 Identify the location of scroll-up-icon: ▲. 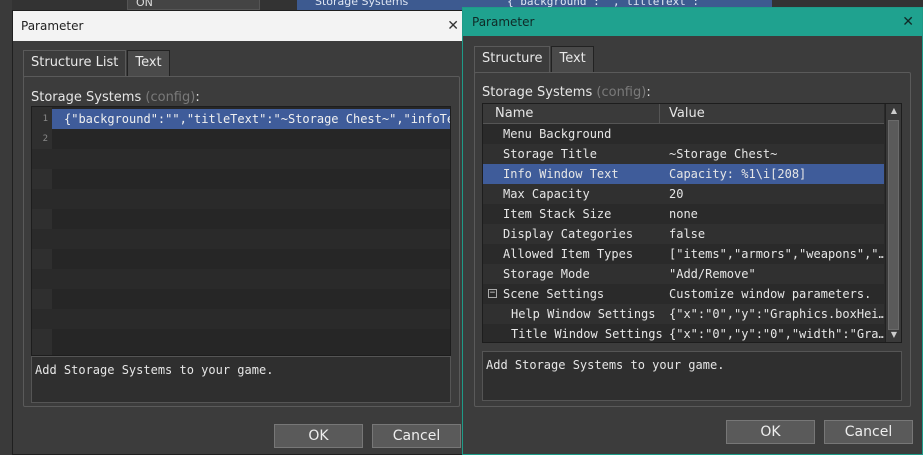
(893, 111).